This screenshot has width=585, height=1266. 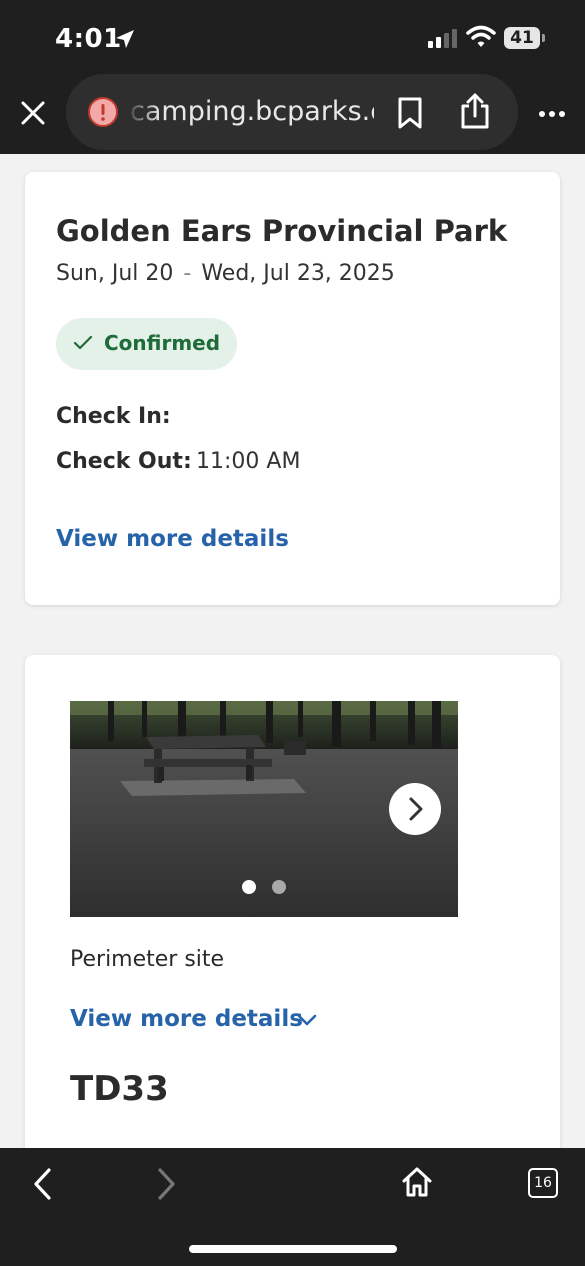 I want to click on signal-icon, so click(x=442, y=38).